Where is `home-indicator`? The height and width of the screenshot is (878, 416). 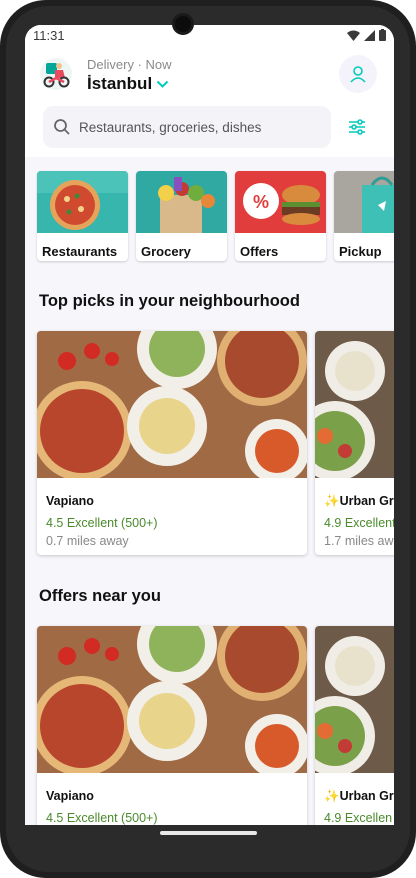
home-indicator is located at coordinates (208, 833).